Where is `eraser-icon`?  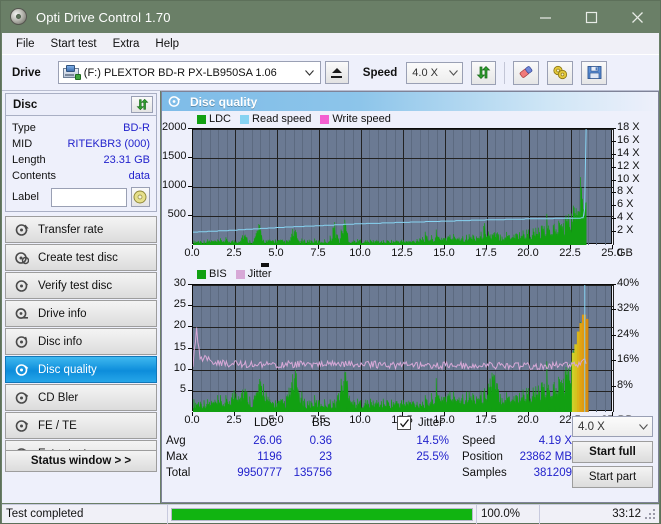
eraser-icon is located at coordinates (526, 72).